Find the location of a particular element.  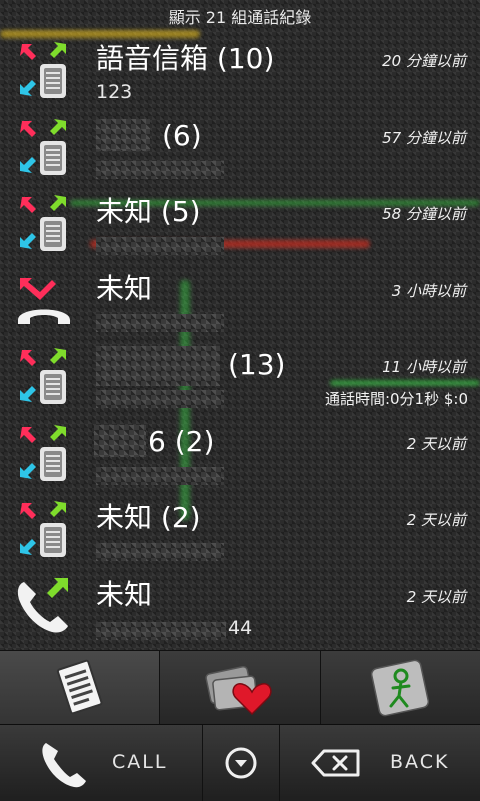

contact-name: 6 (2) is located at coordinates (181, 441).